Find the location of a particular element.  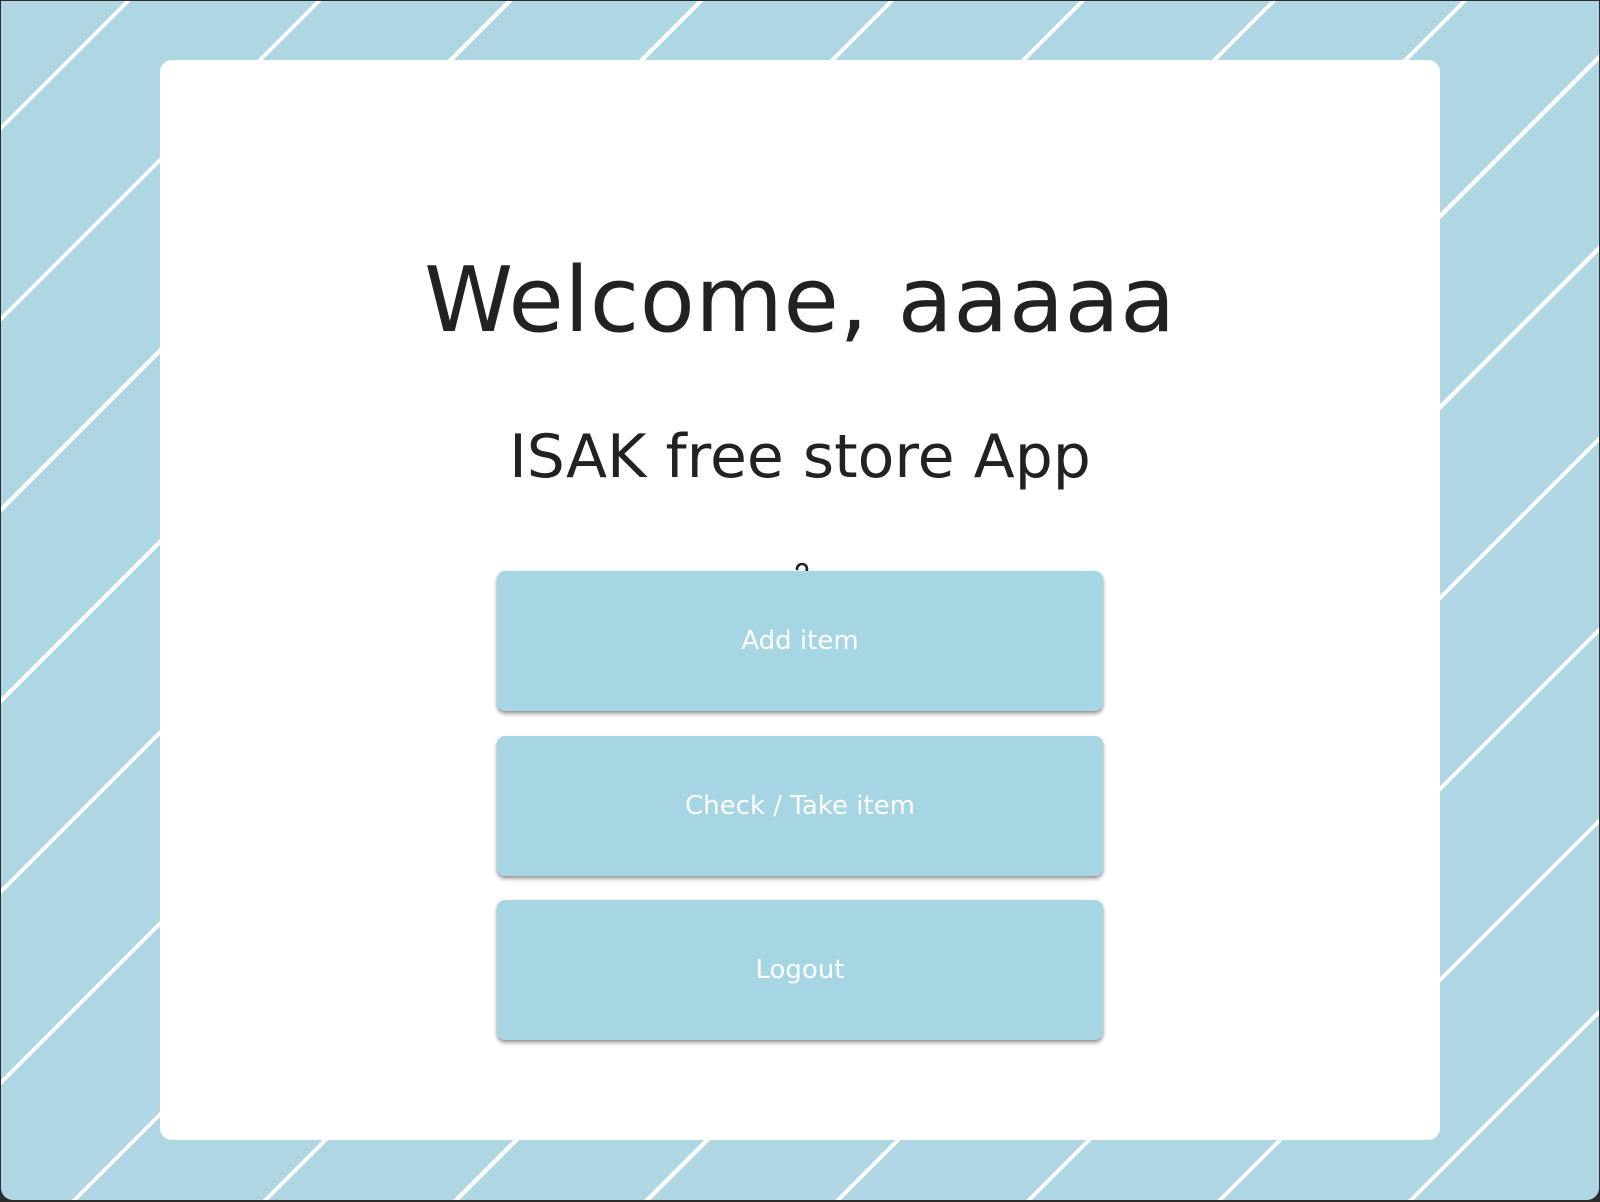

welcome-heading: Welcome, aaaaa is located at coordinates (800, 300).